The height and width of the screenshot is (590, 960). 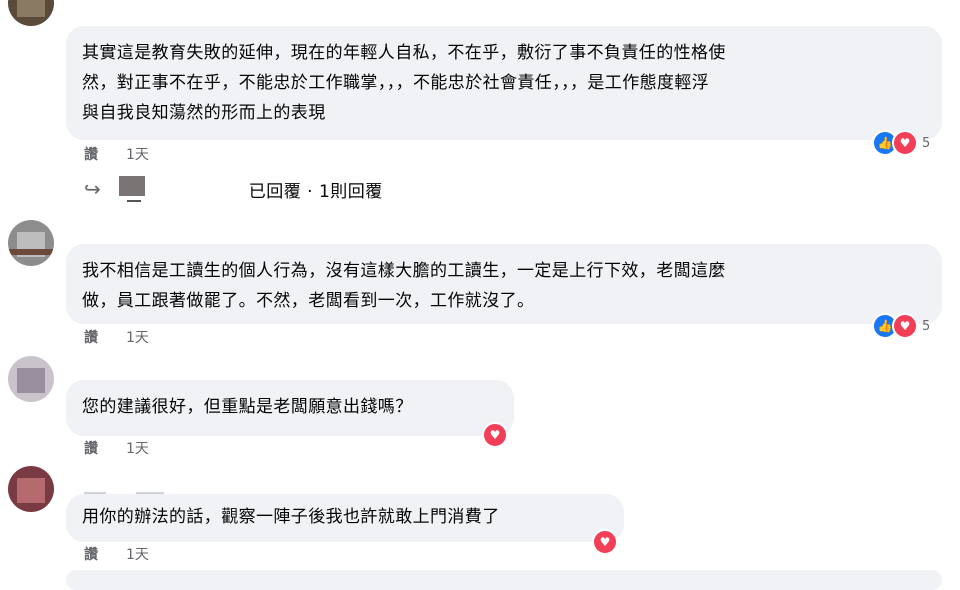 I want to click on reply-summary: 已回覆 · 1則回覆, so click(x=316, y=189).